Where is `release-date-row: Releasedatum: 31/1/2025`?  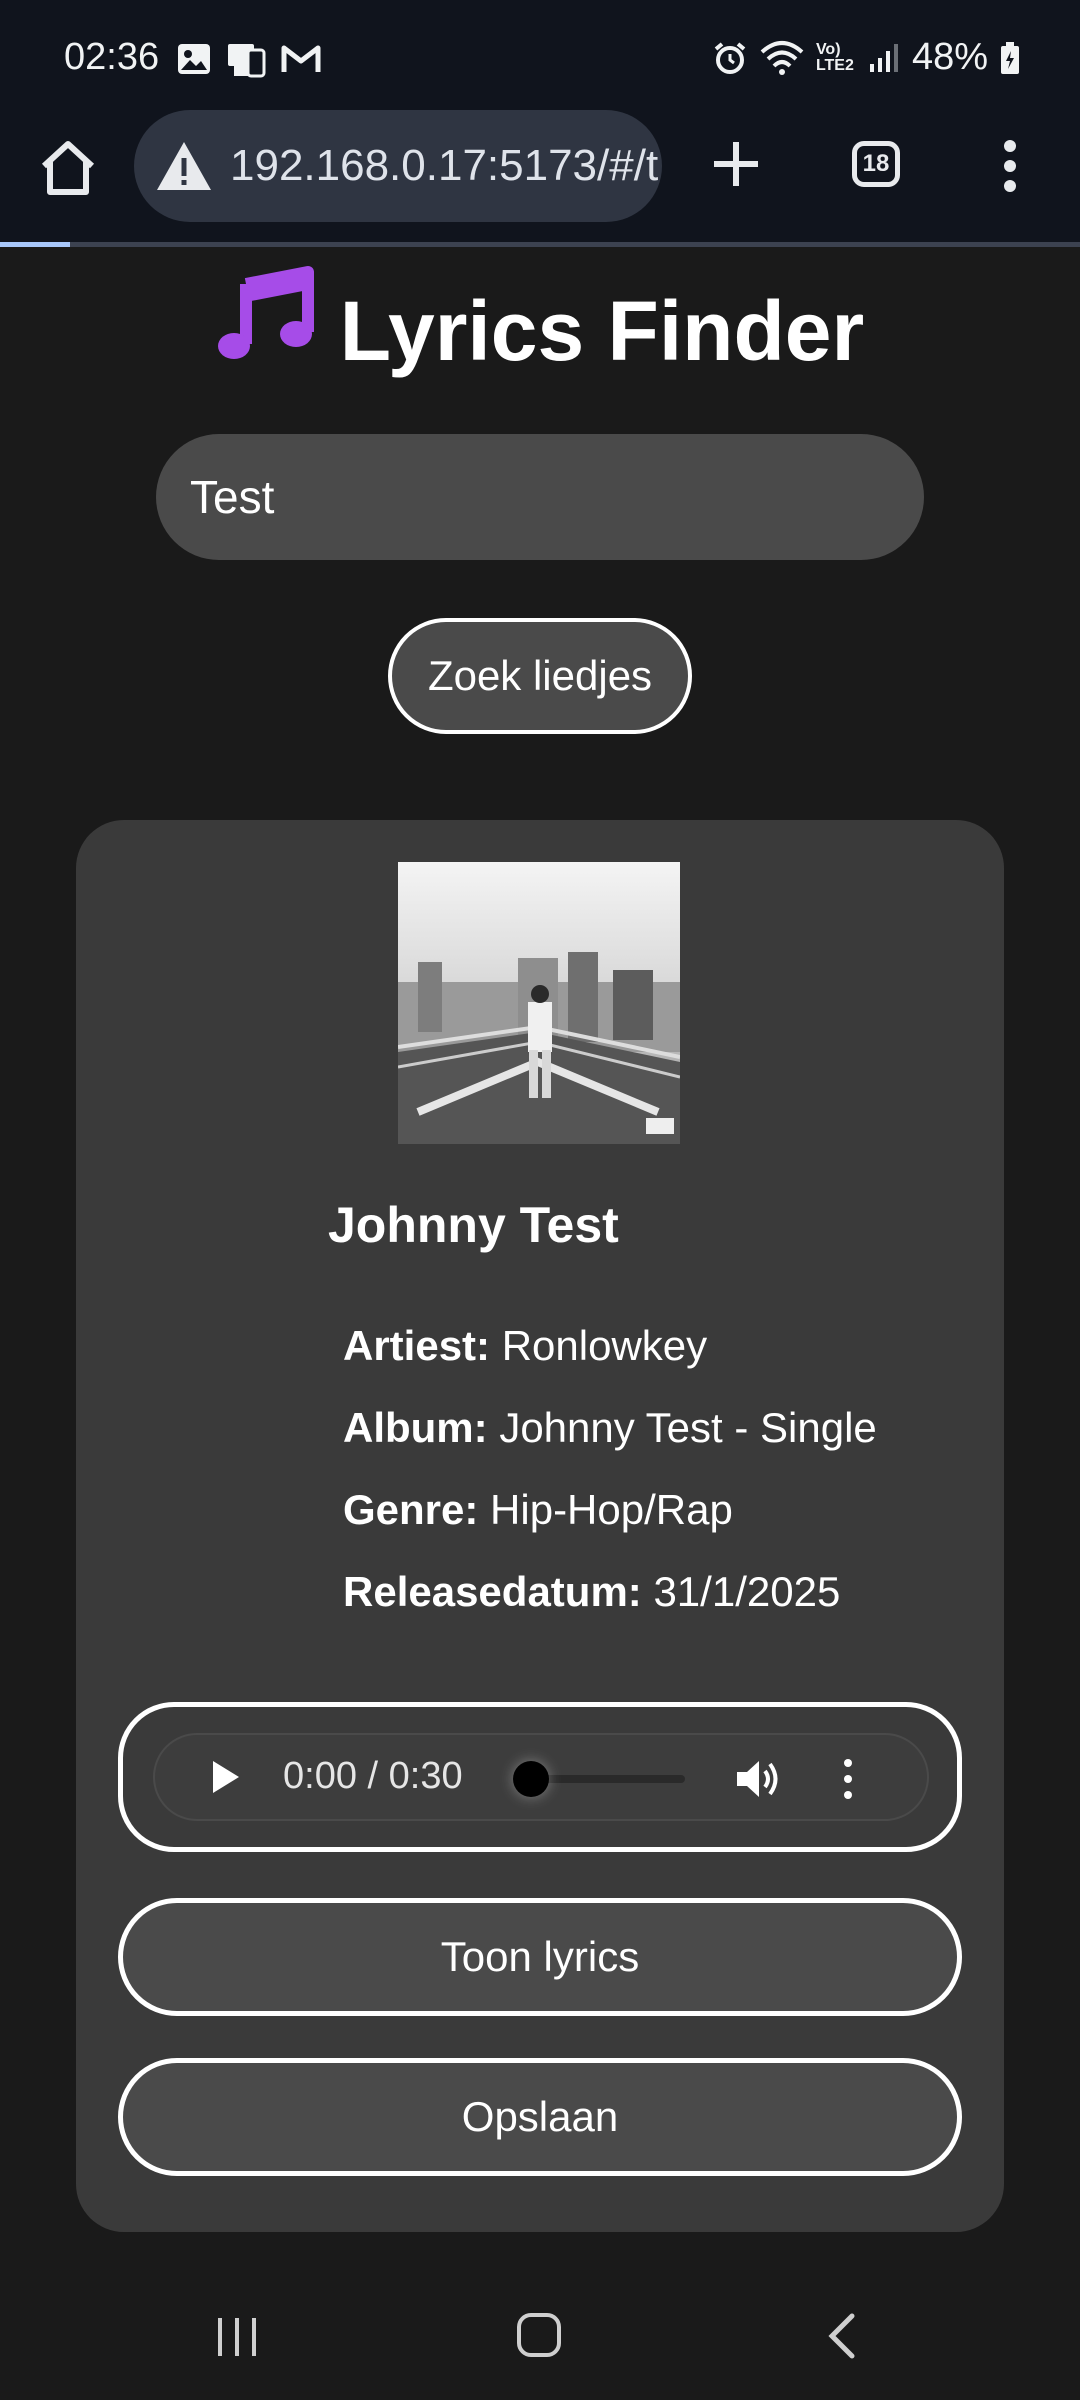 release-date-row: Releasedatum: 31/1/2025 is located at coordinates (623, 1592).